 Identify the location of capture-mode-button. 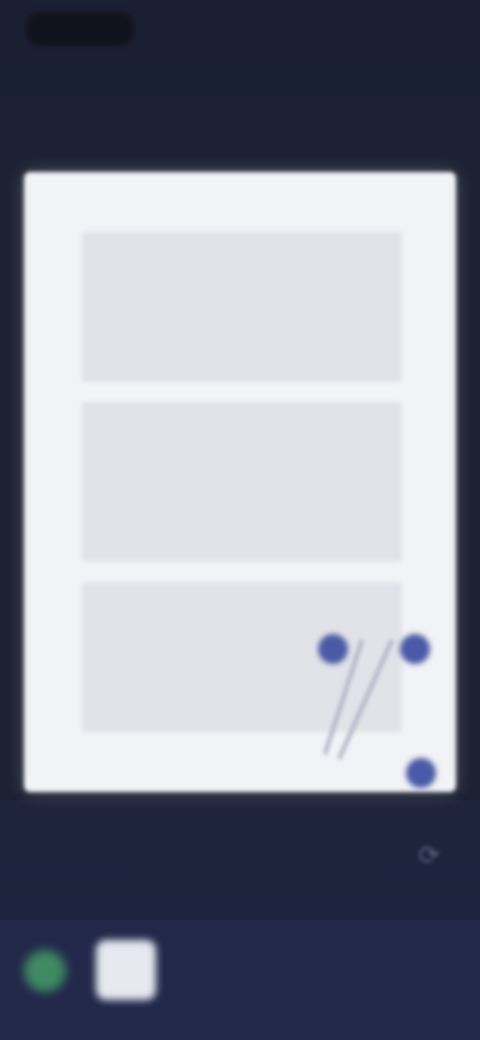
(45, 971).